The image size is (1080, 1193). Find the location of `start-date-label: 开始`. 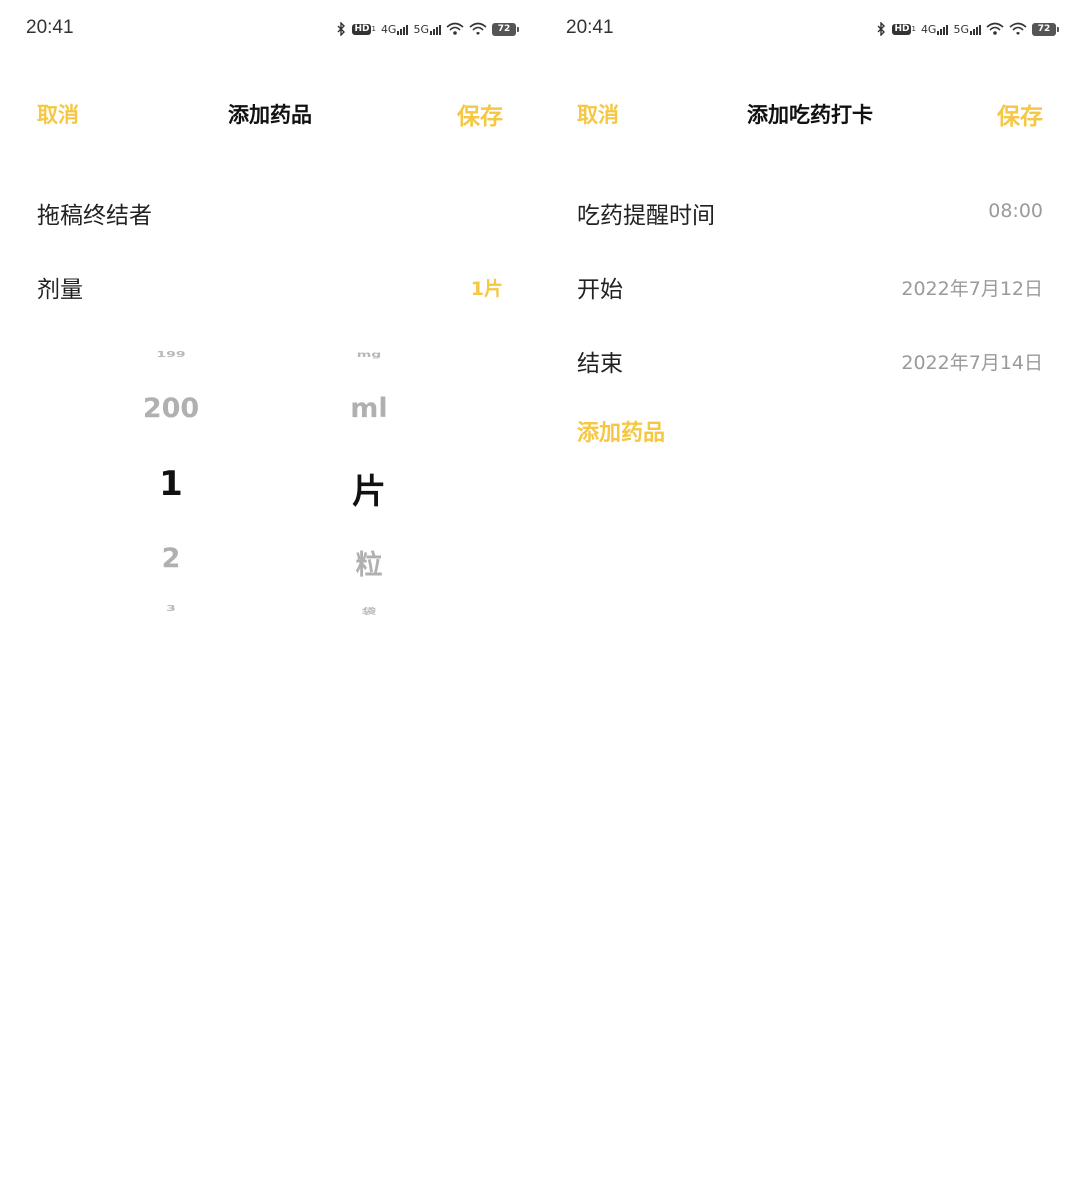

start-date-label: 开始 is located at coordinates (600, 290).